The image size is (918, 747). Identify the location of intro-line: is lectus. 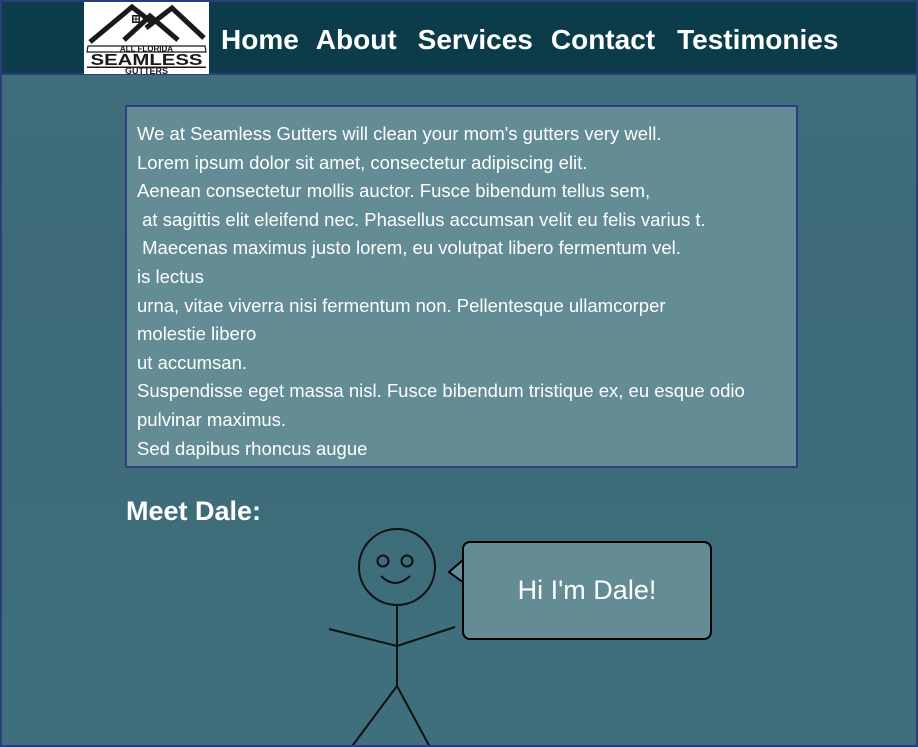
(170, 276).